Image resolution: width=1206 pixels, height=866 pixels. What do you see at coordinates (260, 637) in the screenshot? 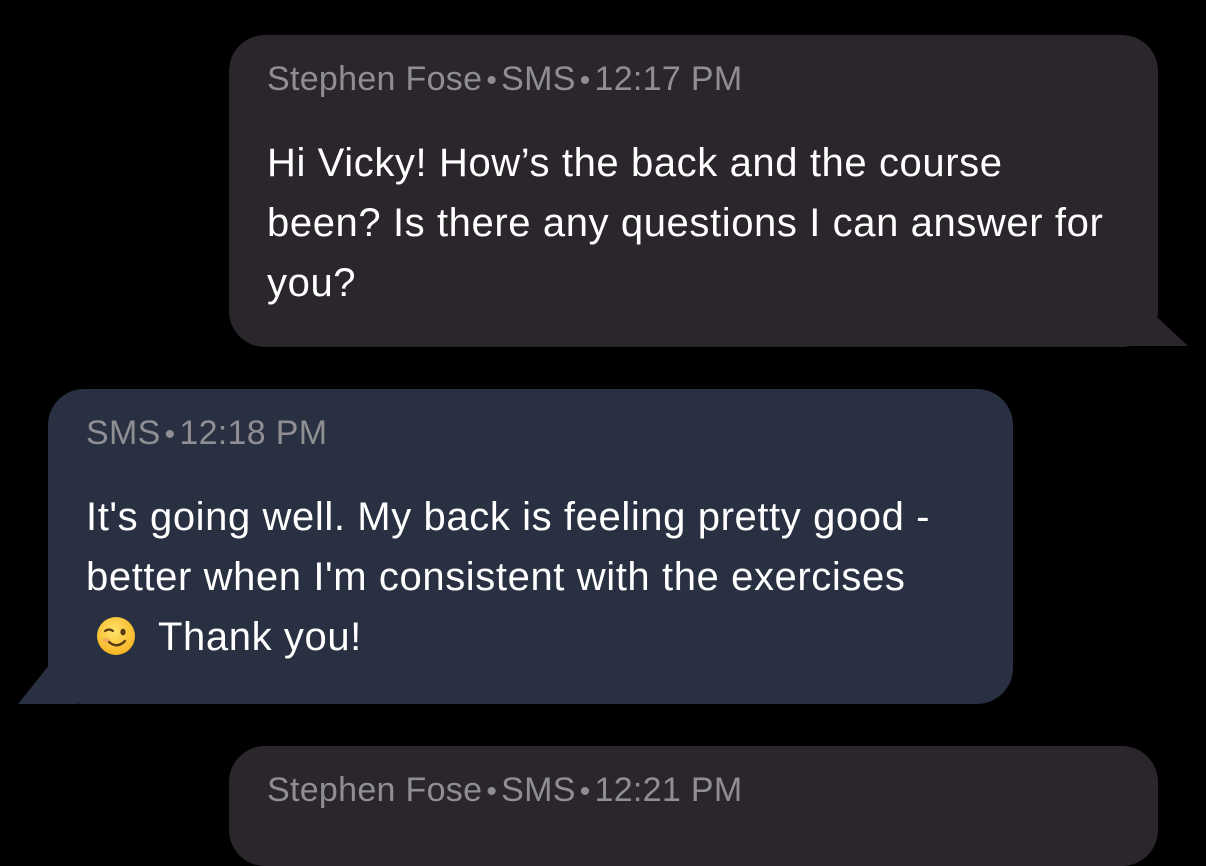
I see `message-text-part: Thank you!` at bounding box center [260, 637].